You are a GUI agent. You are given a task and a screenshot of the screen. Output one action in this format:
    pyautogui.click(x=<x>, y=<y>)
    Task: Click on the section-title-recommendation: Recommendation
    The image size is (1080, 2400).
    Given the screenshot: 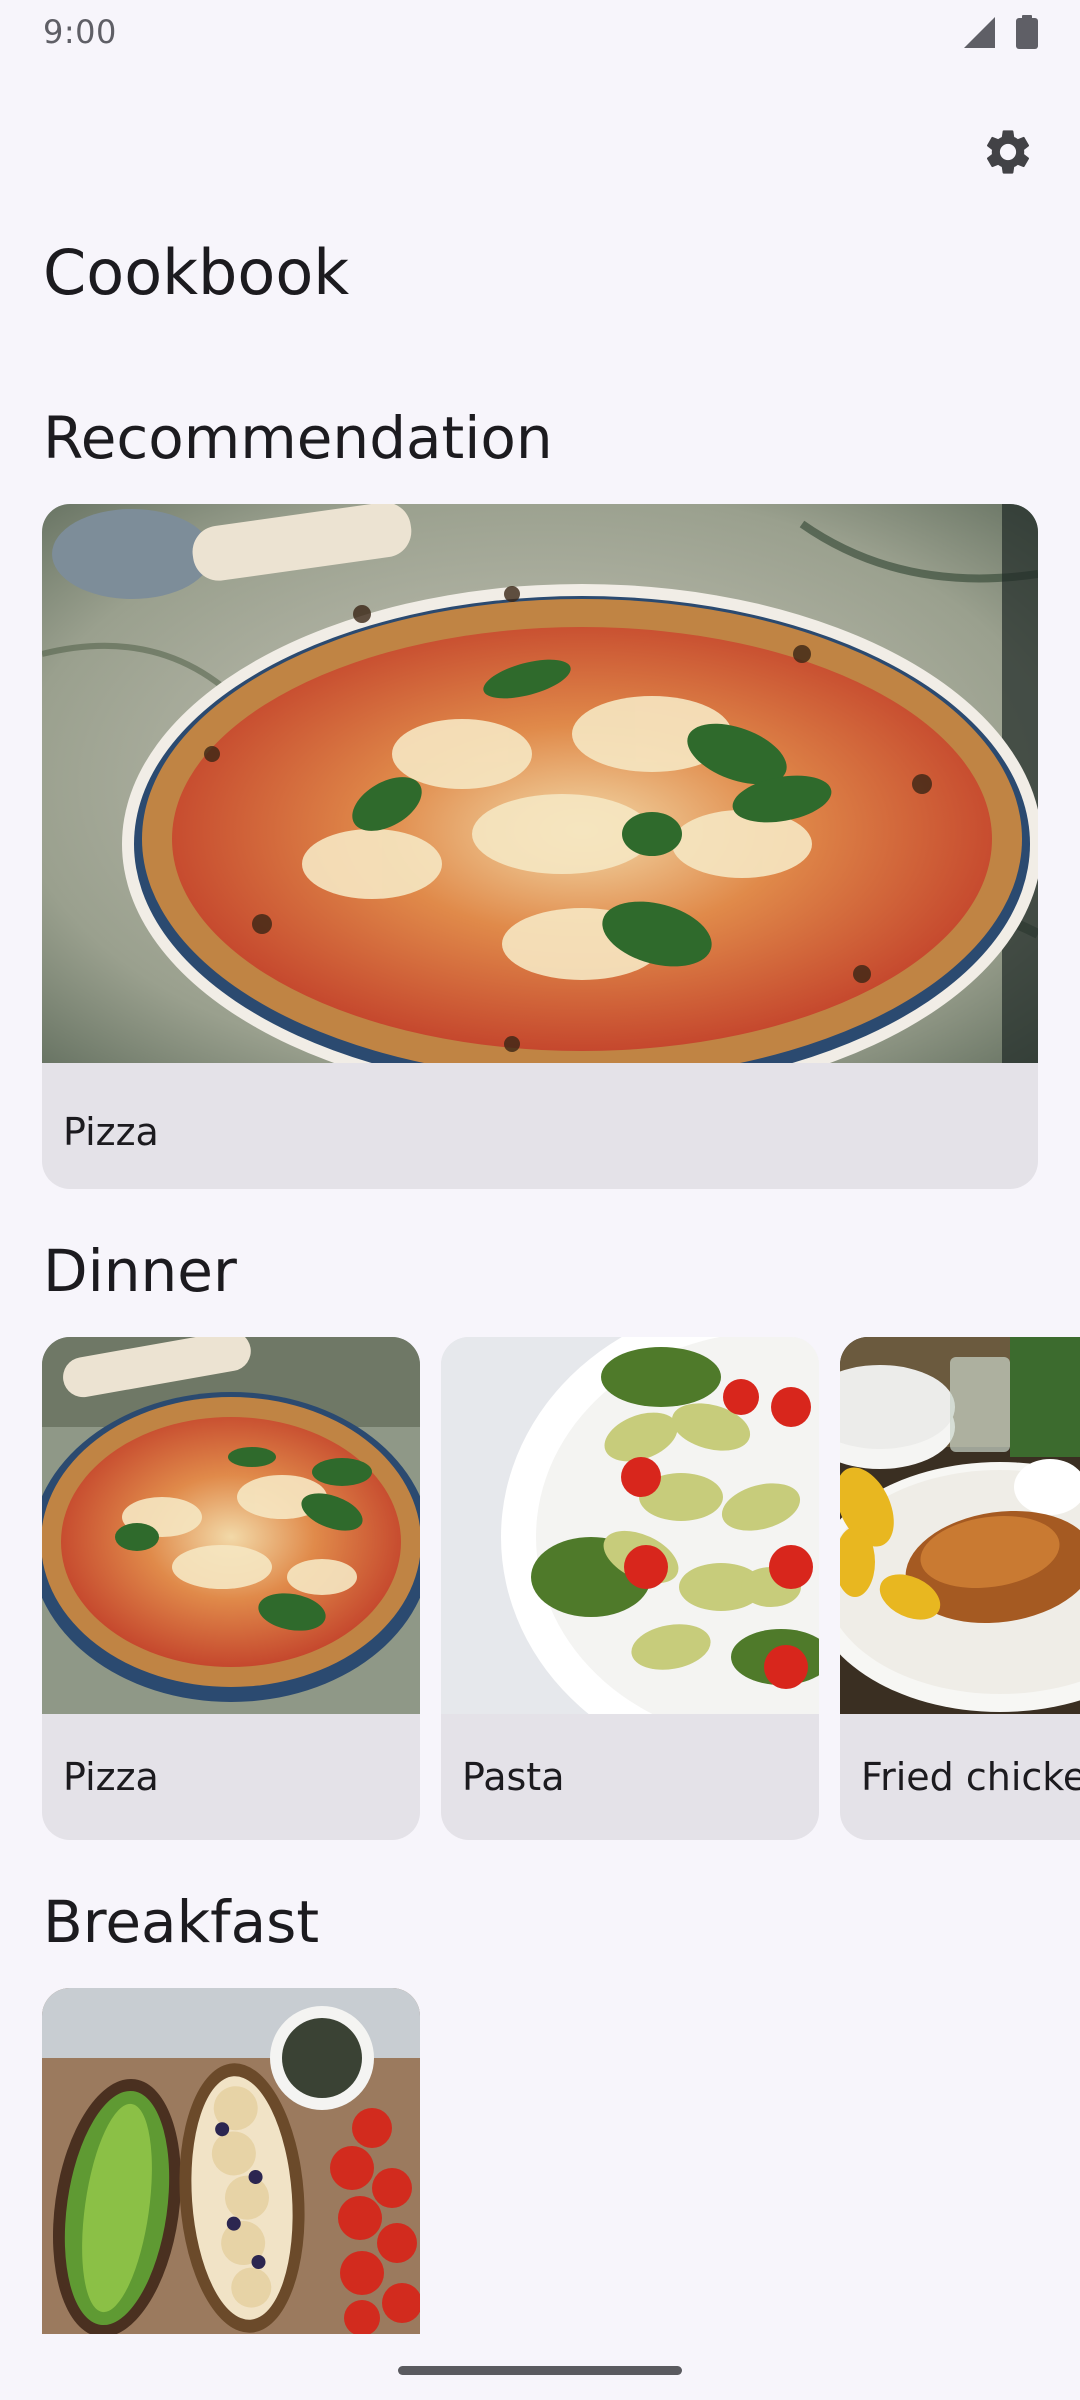 What is the action you would take?
    pyautogui.click(x=298, y=438)
    